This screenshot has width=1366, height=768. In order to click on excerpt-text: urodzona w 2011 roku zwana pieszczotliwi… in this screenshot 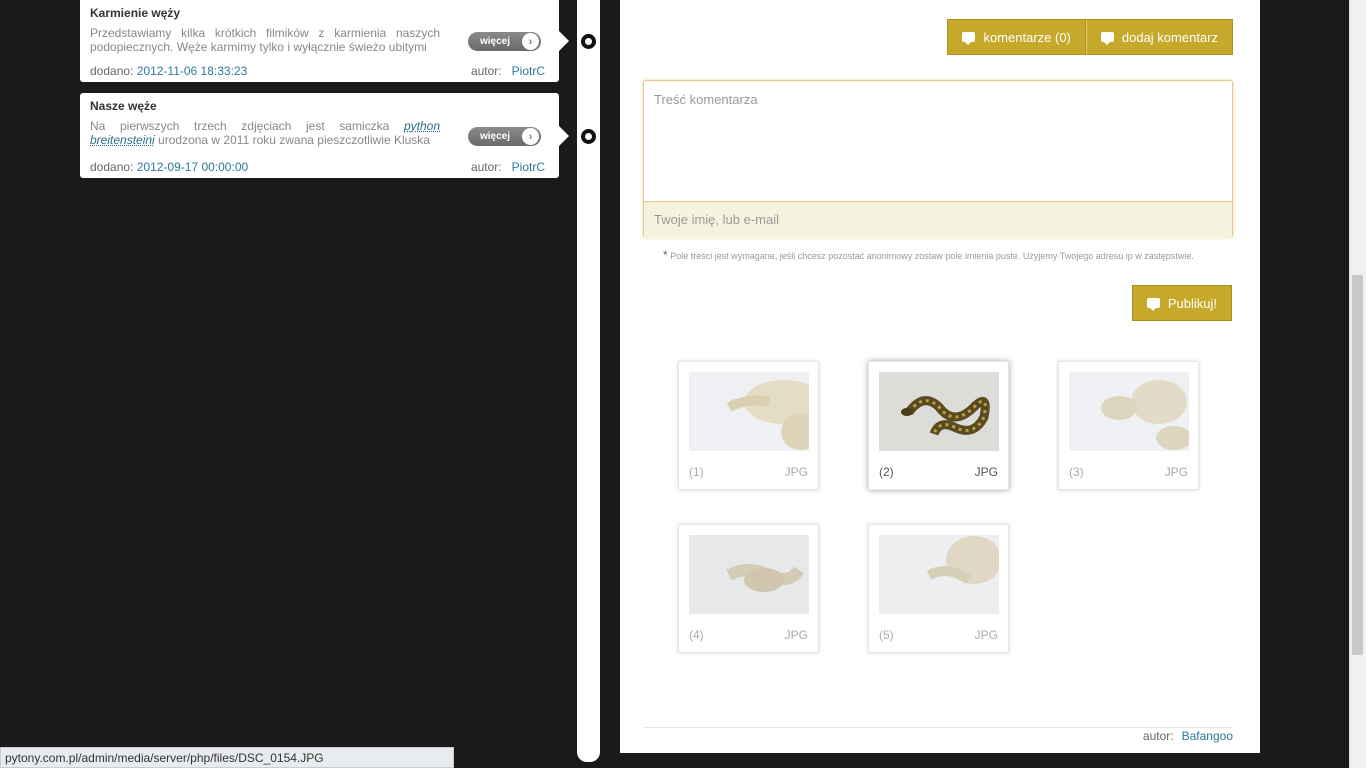, I will do `click(294, 140)`.